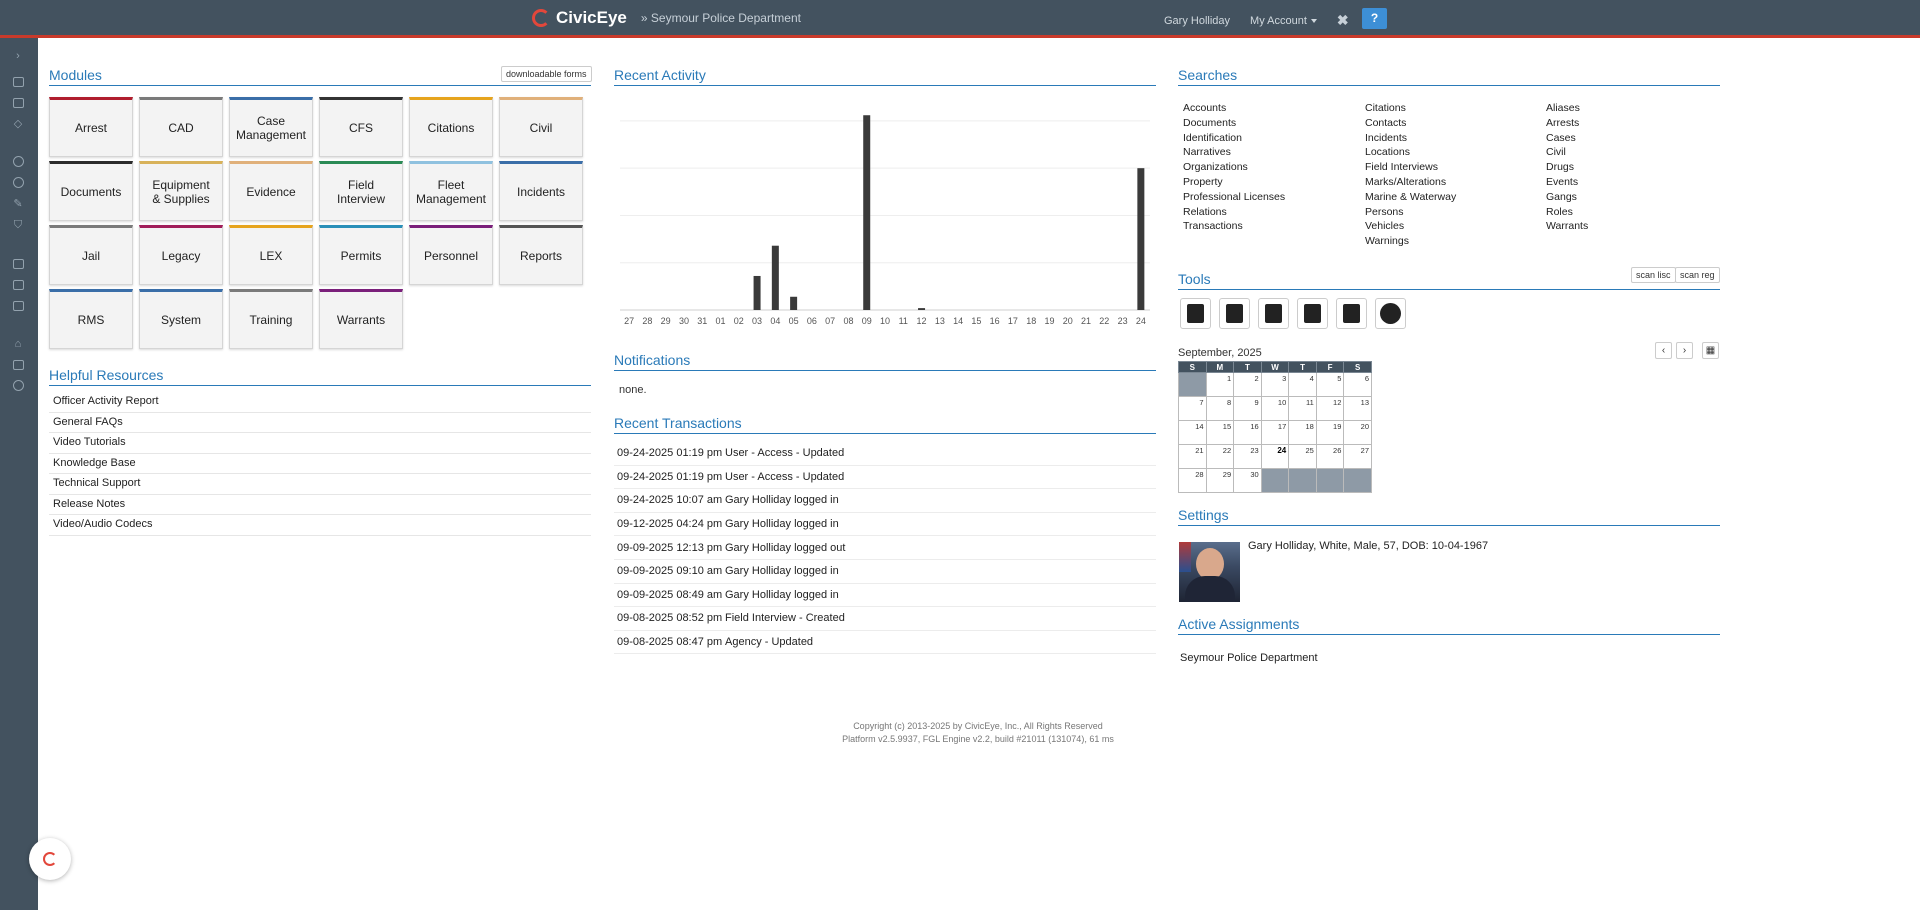 This screenshot has height=910, width=1920. What do you see at coordinates (1275, 432) in the screenshot?
I see `calendar-day: 17` at bounding box center [1275, 432].